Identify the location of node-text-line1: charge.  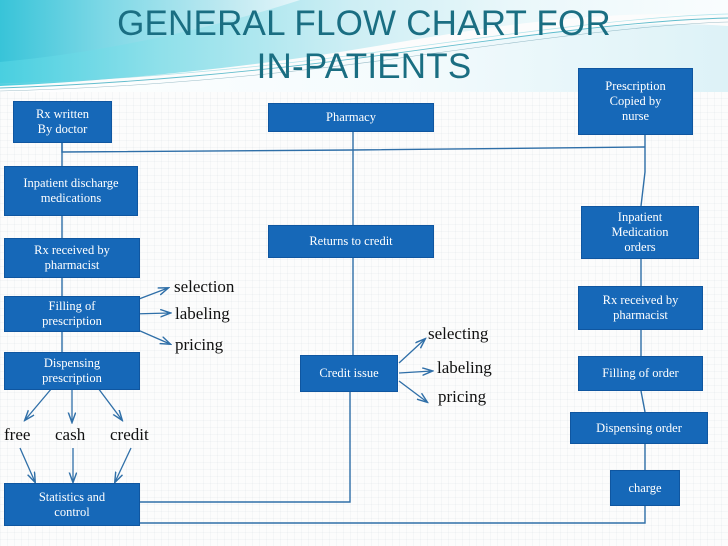
(645, 487).